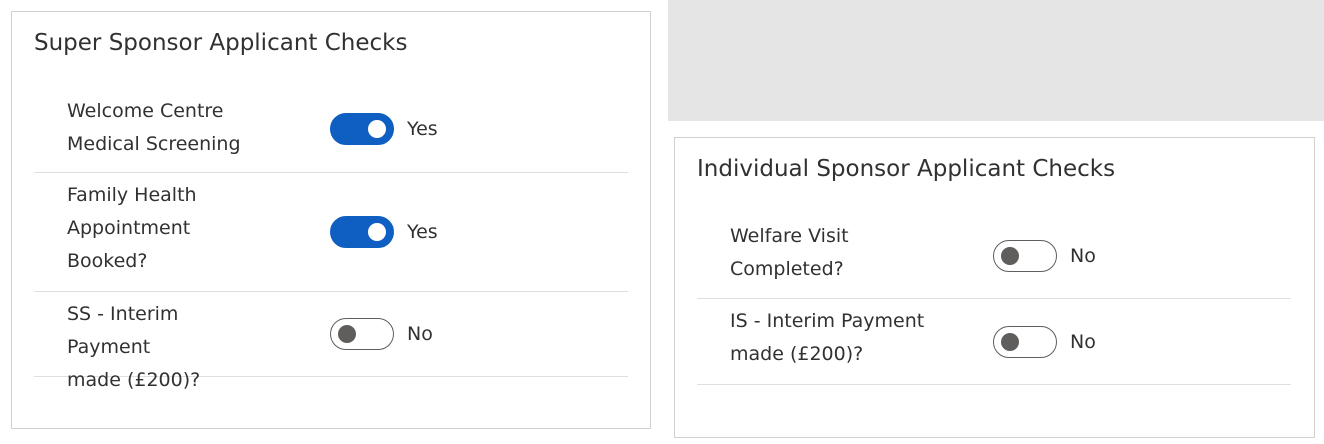 The height and width of the screenshot is (444, 1324). What do you see at coordinates (129, 228) in the screenshot?
I see `field-label-line: Appointment` at bounding box center [129, 228].